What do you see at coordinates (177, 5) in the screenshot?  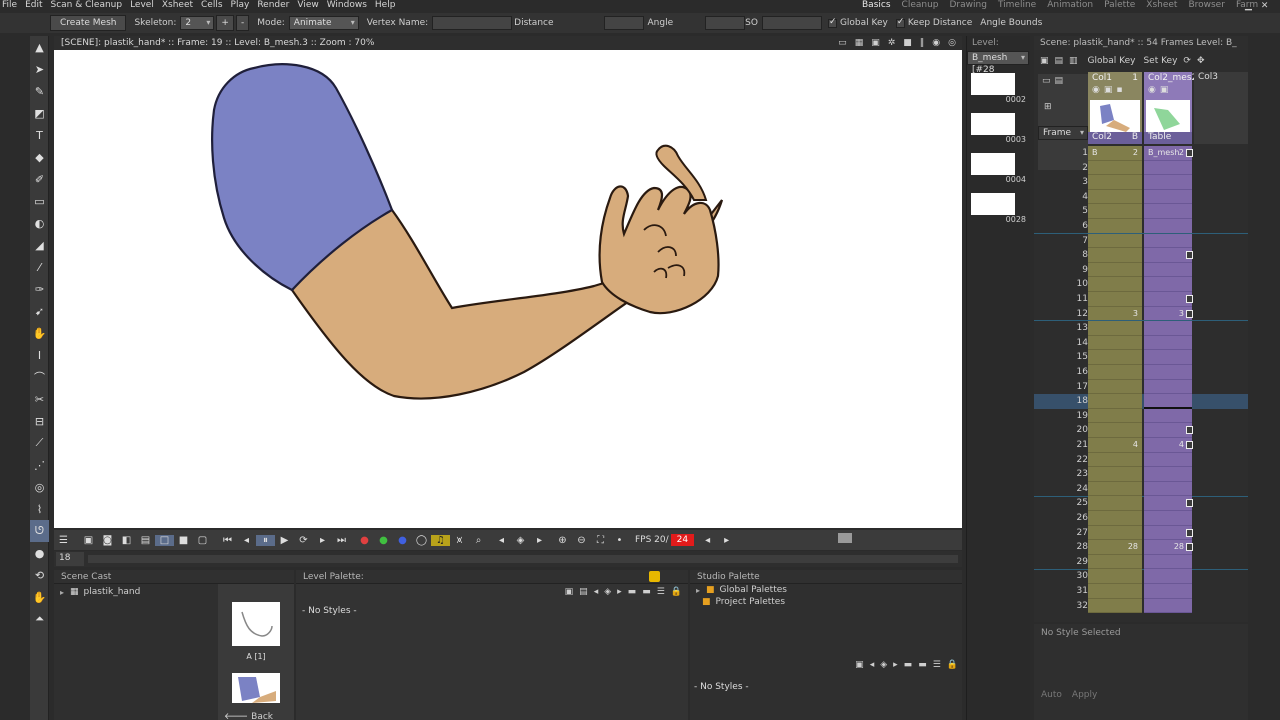 I see `menu-xsheet: Xsheet` at bounding box center [177, 5].